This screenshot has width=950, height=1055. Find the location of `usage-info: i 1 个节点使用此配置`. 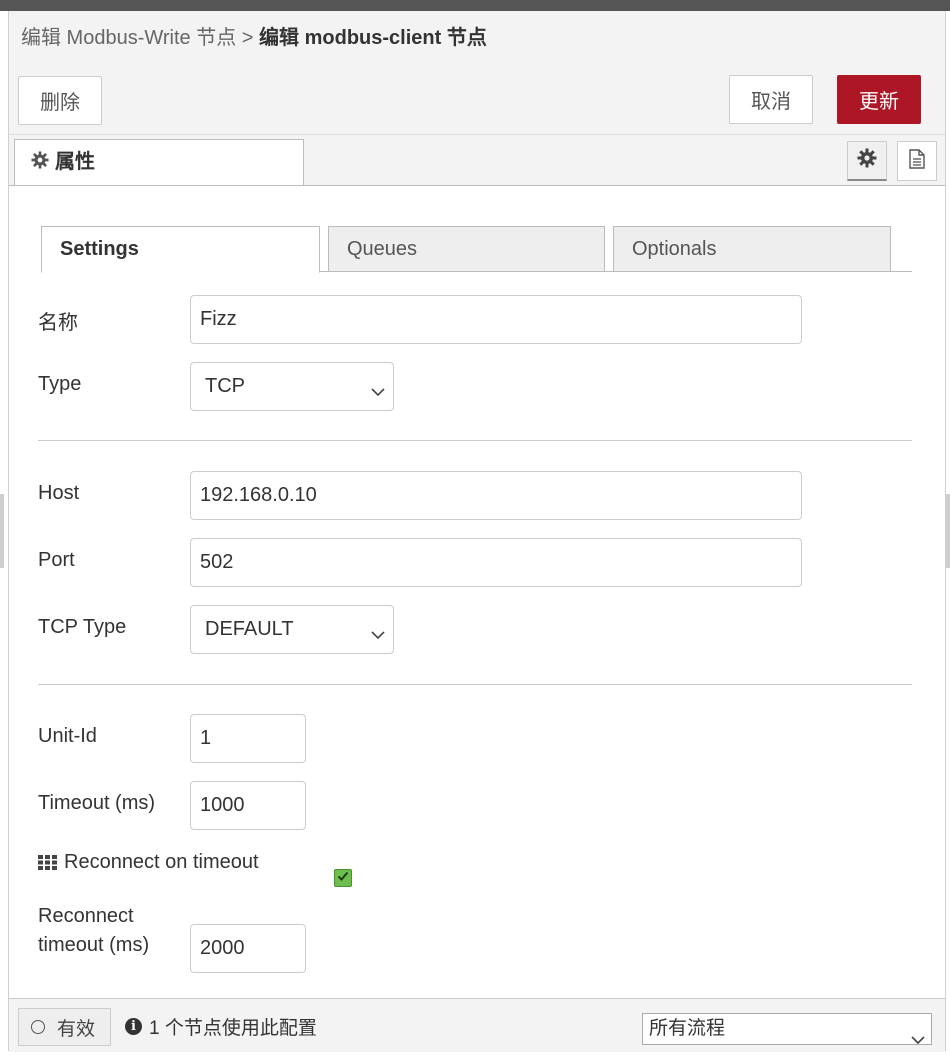

usage-info: i 1 个节点使用此配置 is located at coordinates (221, 1026).